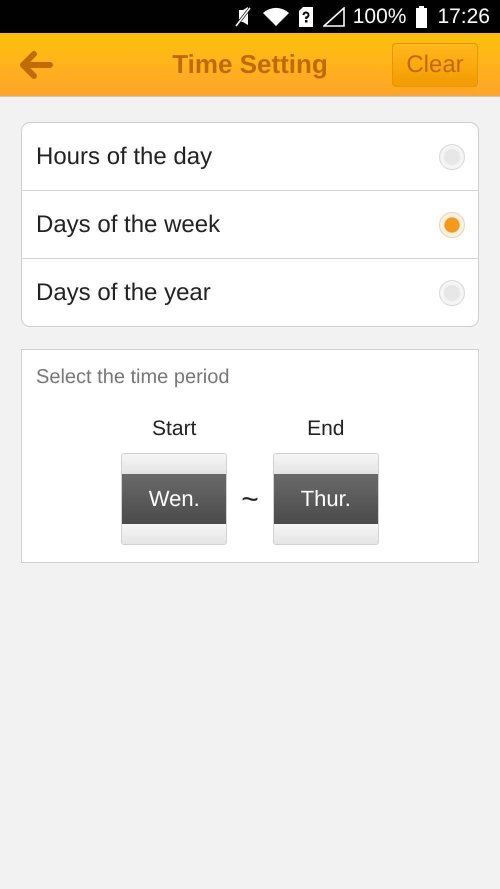 The width and height of the screenshot is (500, 889). Describe the element at coordinates (174, 429) in the screenshot. I see `picker-label: Start` at that location.